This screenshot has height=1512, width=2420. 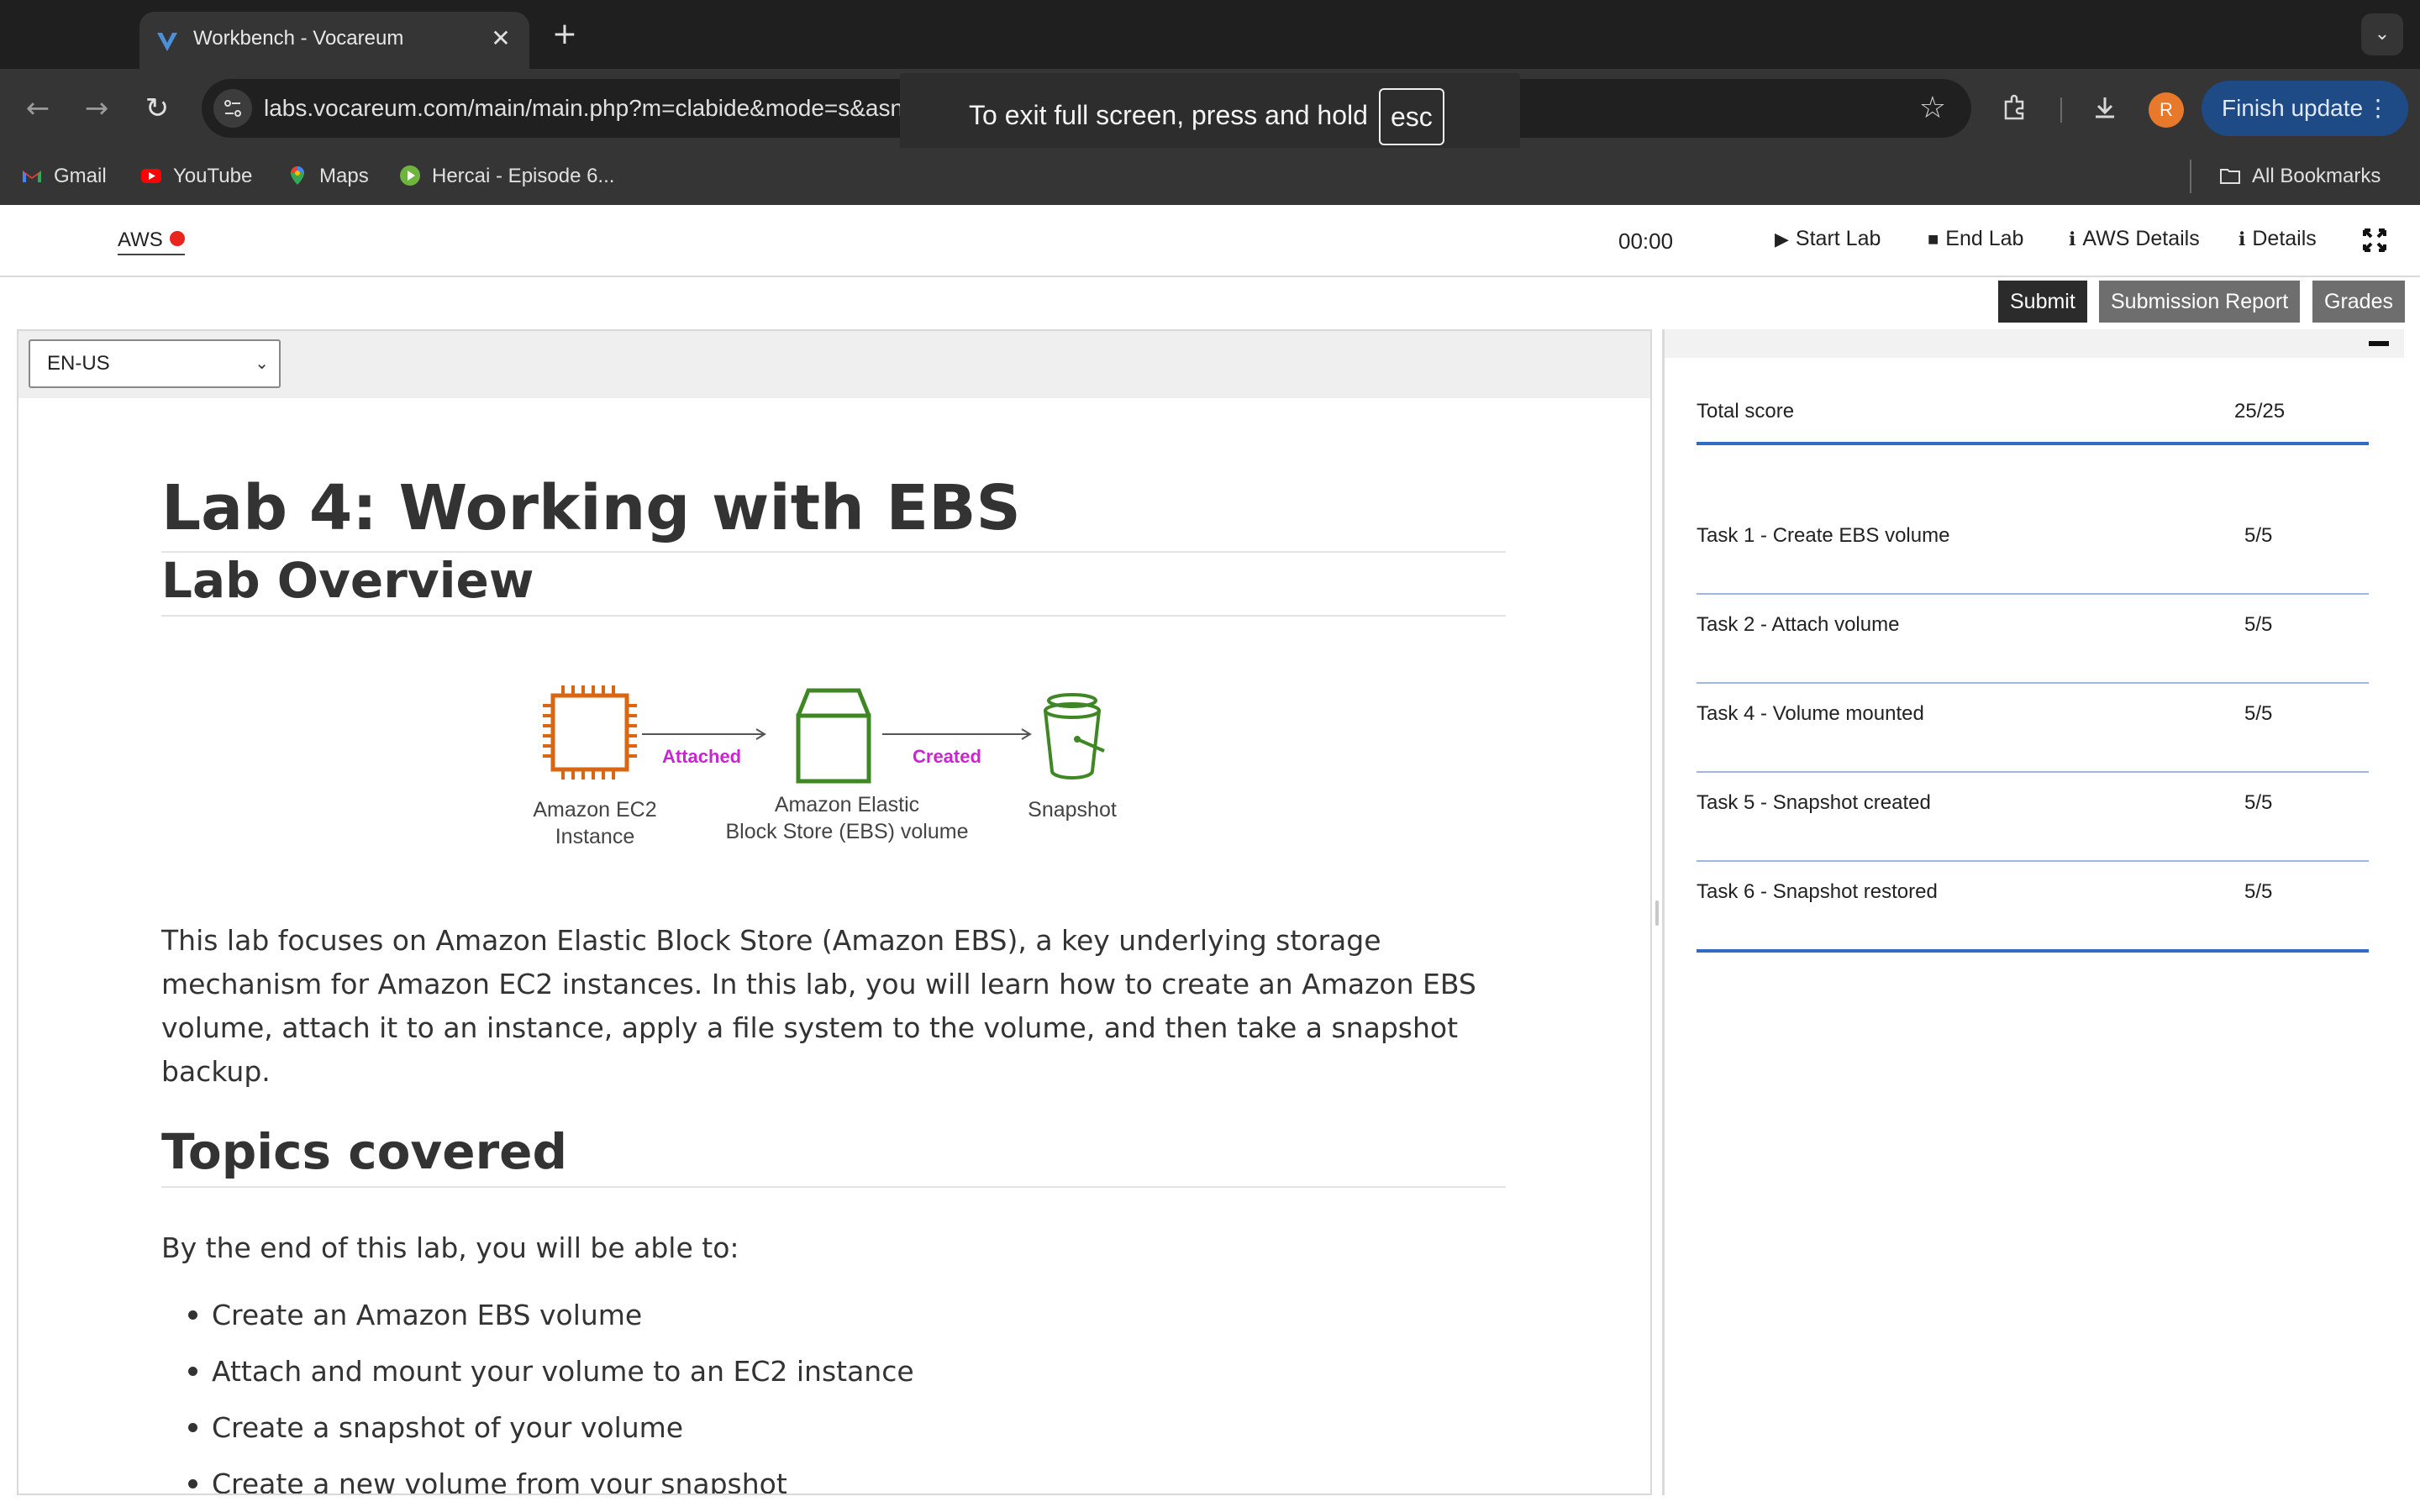 I want to click on aws-details-button: ℹ AWS Details, so click(x=2134, y=239).